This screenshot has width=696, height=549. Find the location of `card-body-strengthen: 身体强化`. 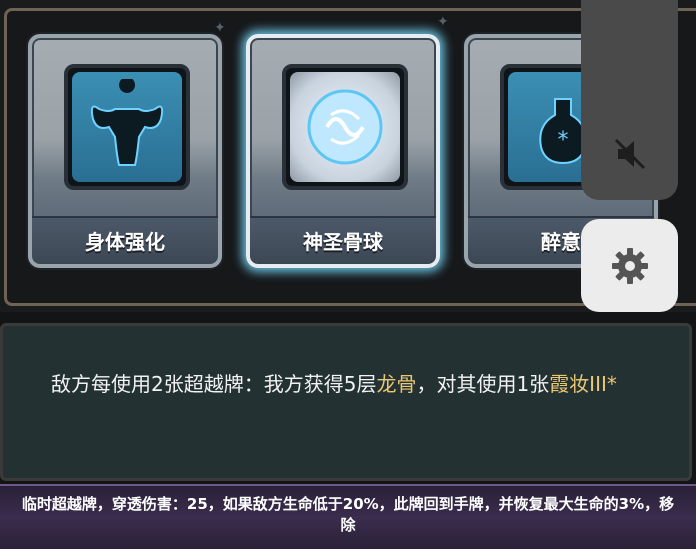

card-body-strengthen: 身体强化 is located at coordinates (125, 151).